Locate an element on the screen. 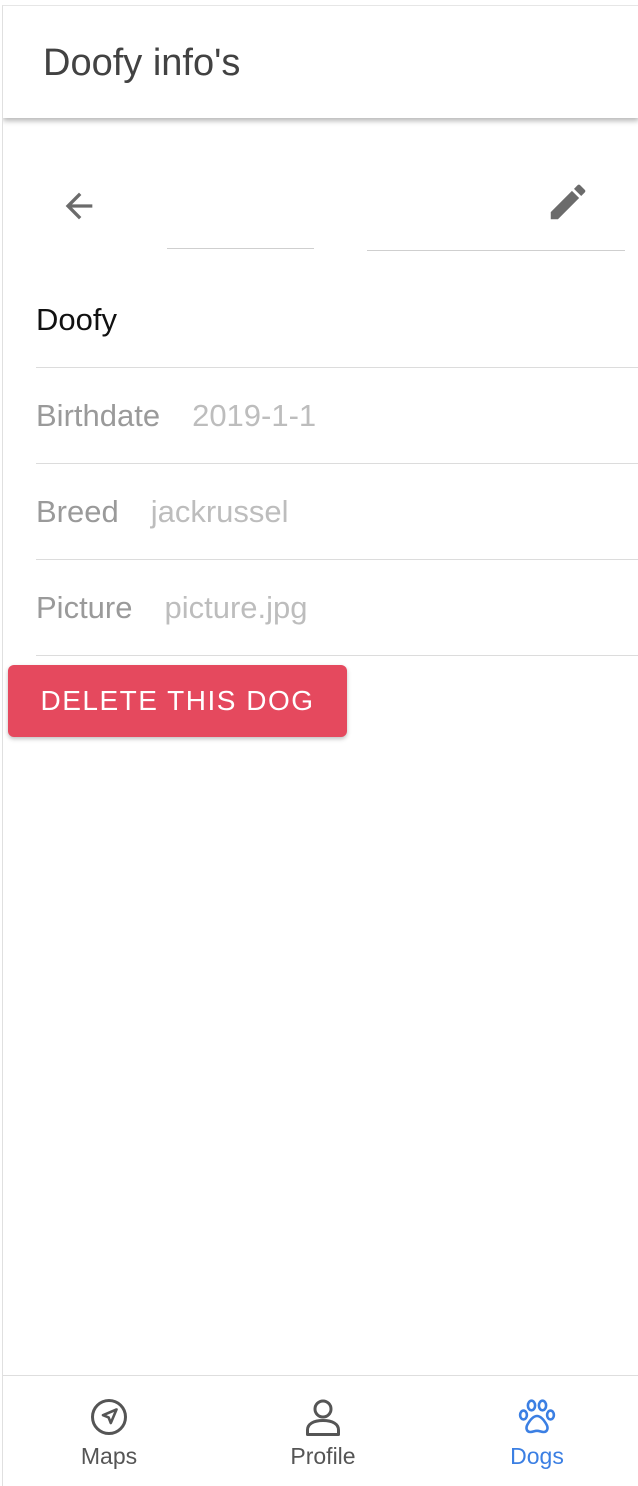 The image size is (638, 1486). app-header: Doofy info's is located at coordinates (320, 62).